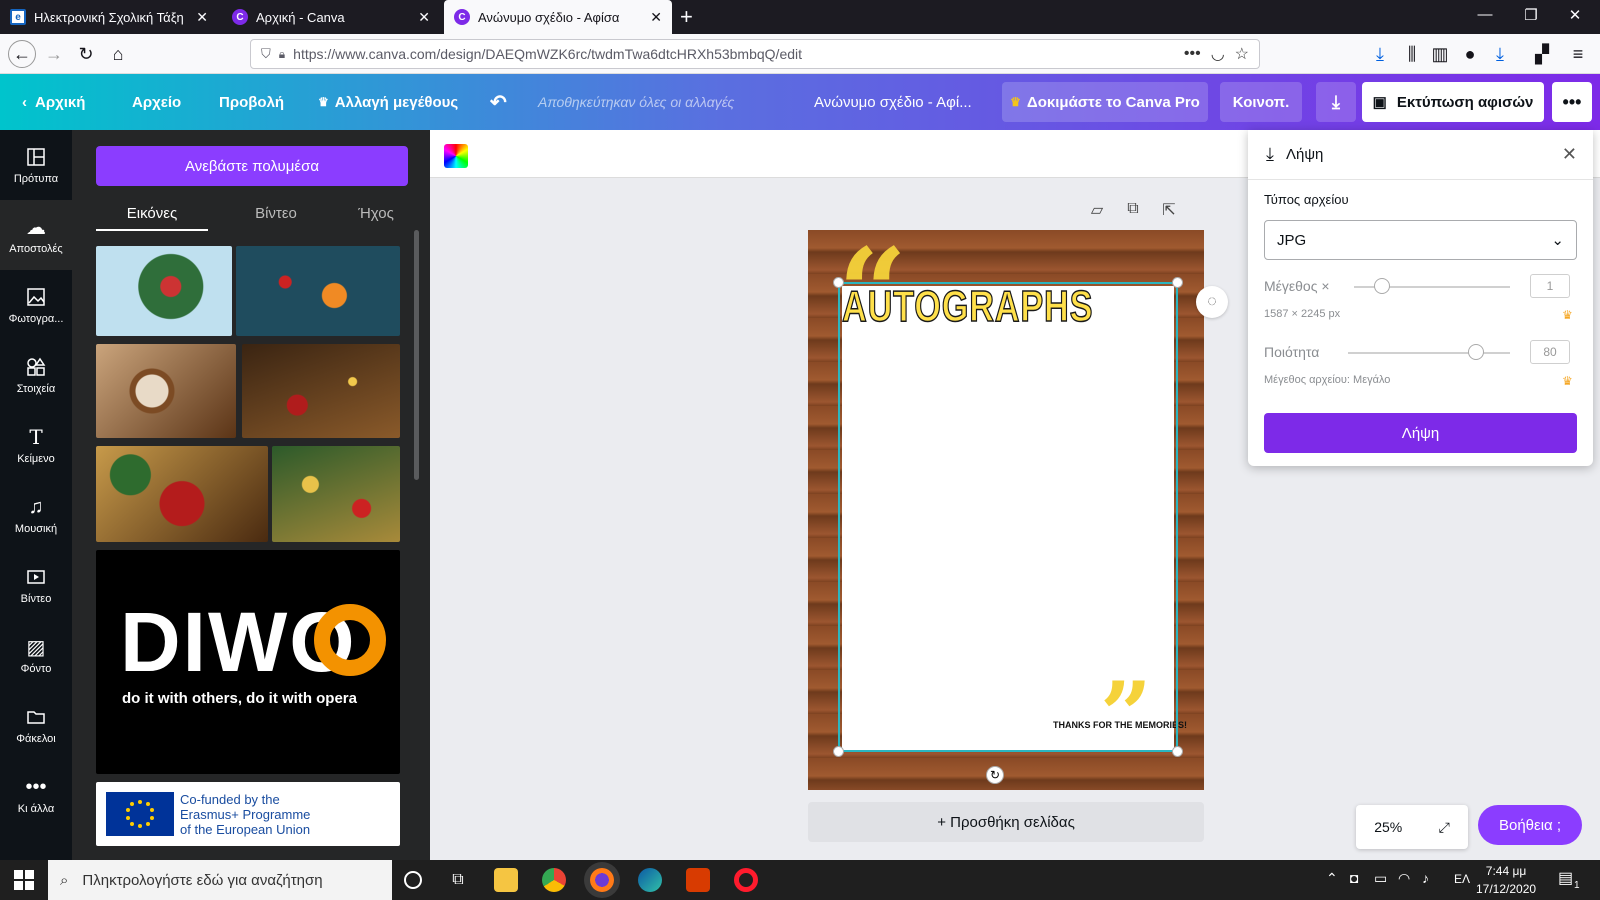 This screenshot has width=1600, height=900. I want to click on minimize-icon: —, so click(1485, 14).